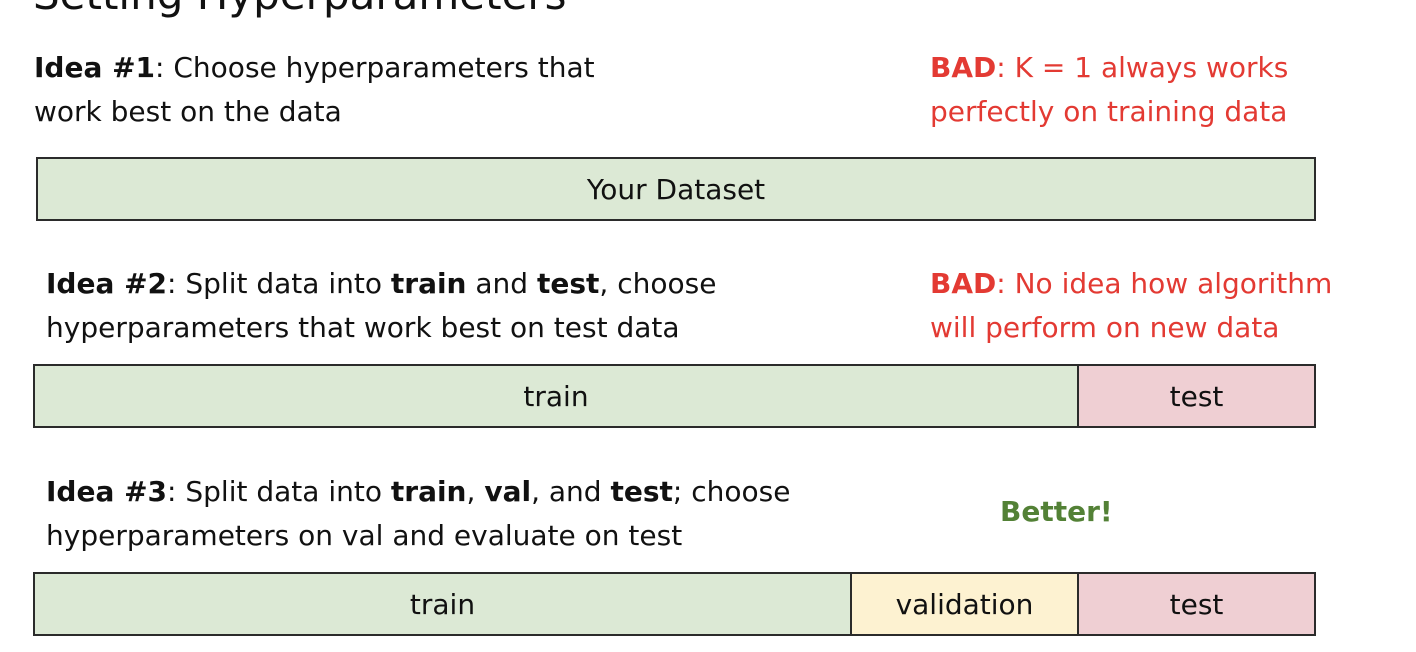 This screenshot has width=1416, height=652. Describe the element at coordinates (963, 283) in the screenshot. I see `idea2-verdict-label: BAD` at that location.